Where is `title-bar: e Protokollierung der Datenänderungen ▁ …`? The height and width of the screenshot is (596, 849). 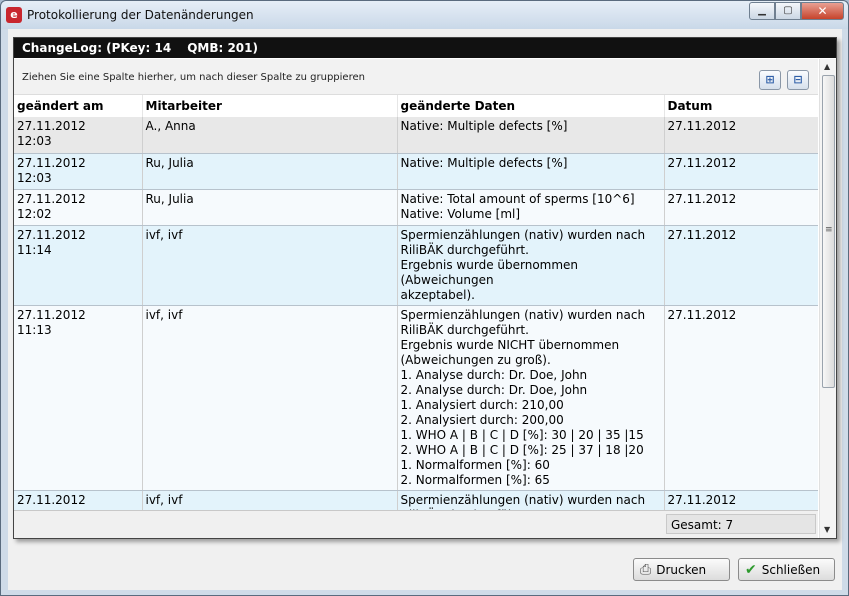
title-bar: e Protokollierung der Datenänderungen ▁ … is located at coordinates (424, 15).